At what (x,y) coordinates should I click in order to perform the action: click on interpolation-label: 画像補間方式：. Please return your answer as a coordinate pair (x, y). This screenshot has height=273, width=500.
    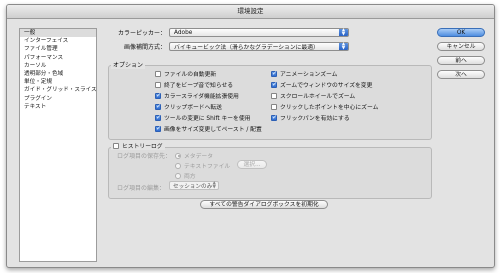
    Looking at the image, I should click on (145, 47).